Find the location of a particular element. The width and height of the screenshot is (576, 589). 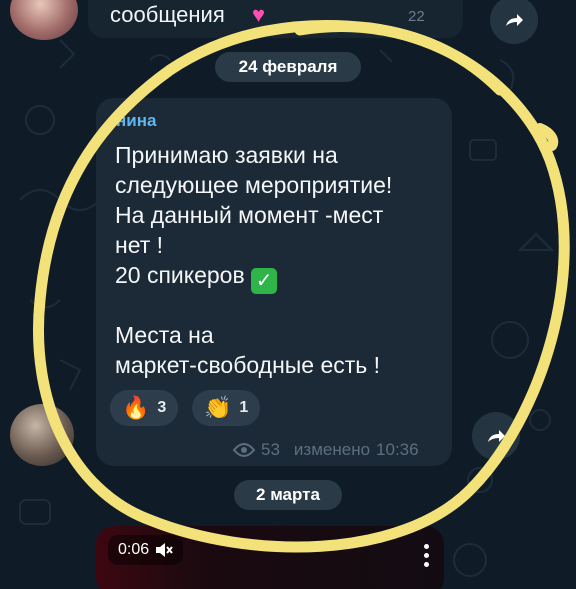

video-duration-badge: 0:06 is located at coordinates (146, 550).